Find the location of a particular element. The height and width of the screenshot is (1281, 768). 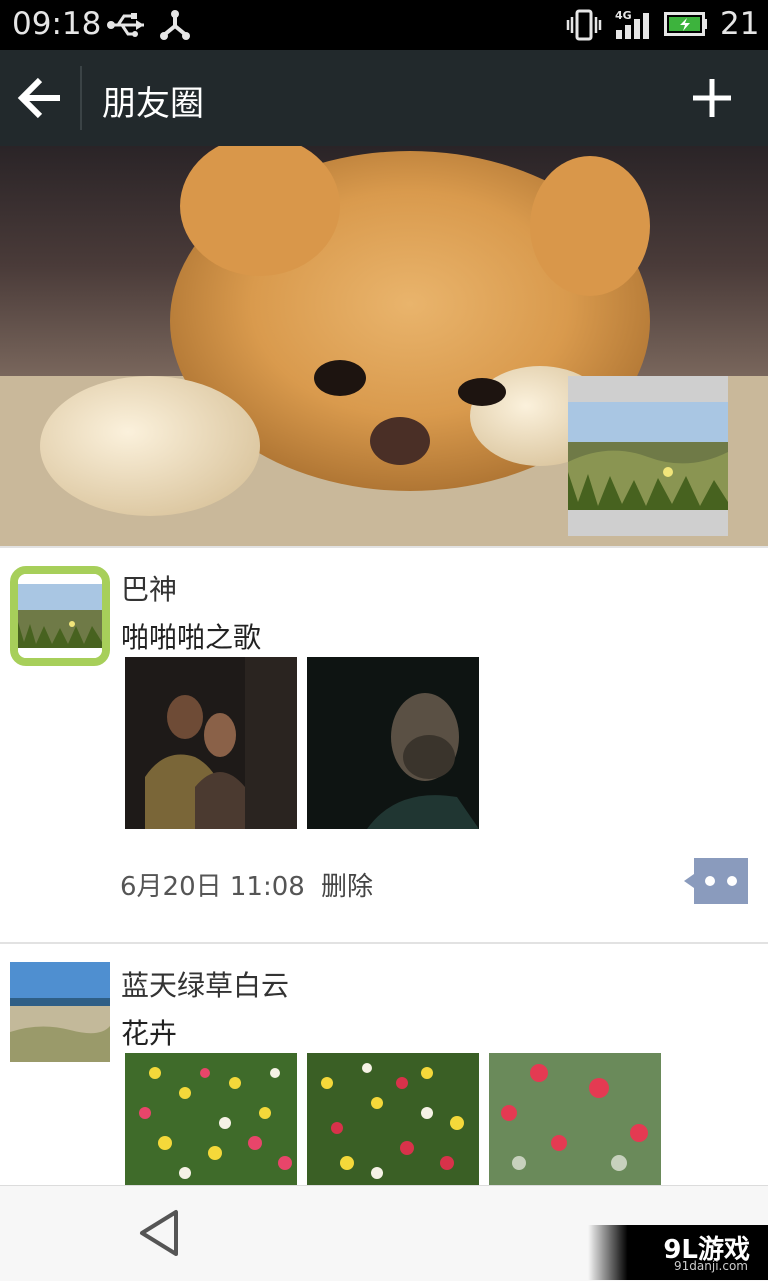

beach-avatar-image is located at coordinates (60, 1012).